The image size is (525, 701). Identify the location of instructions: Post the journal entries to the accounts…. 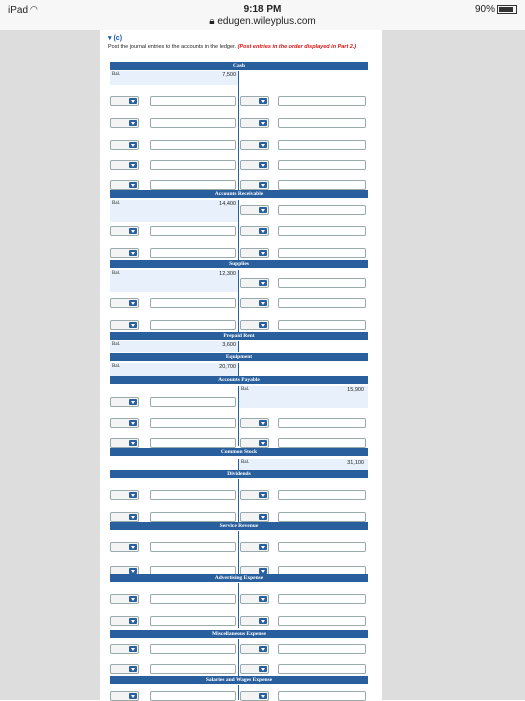
(288, 47).